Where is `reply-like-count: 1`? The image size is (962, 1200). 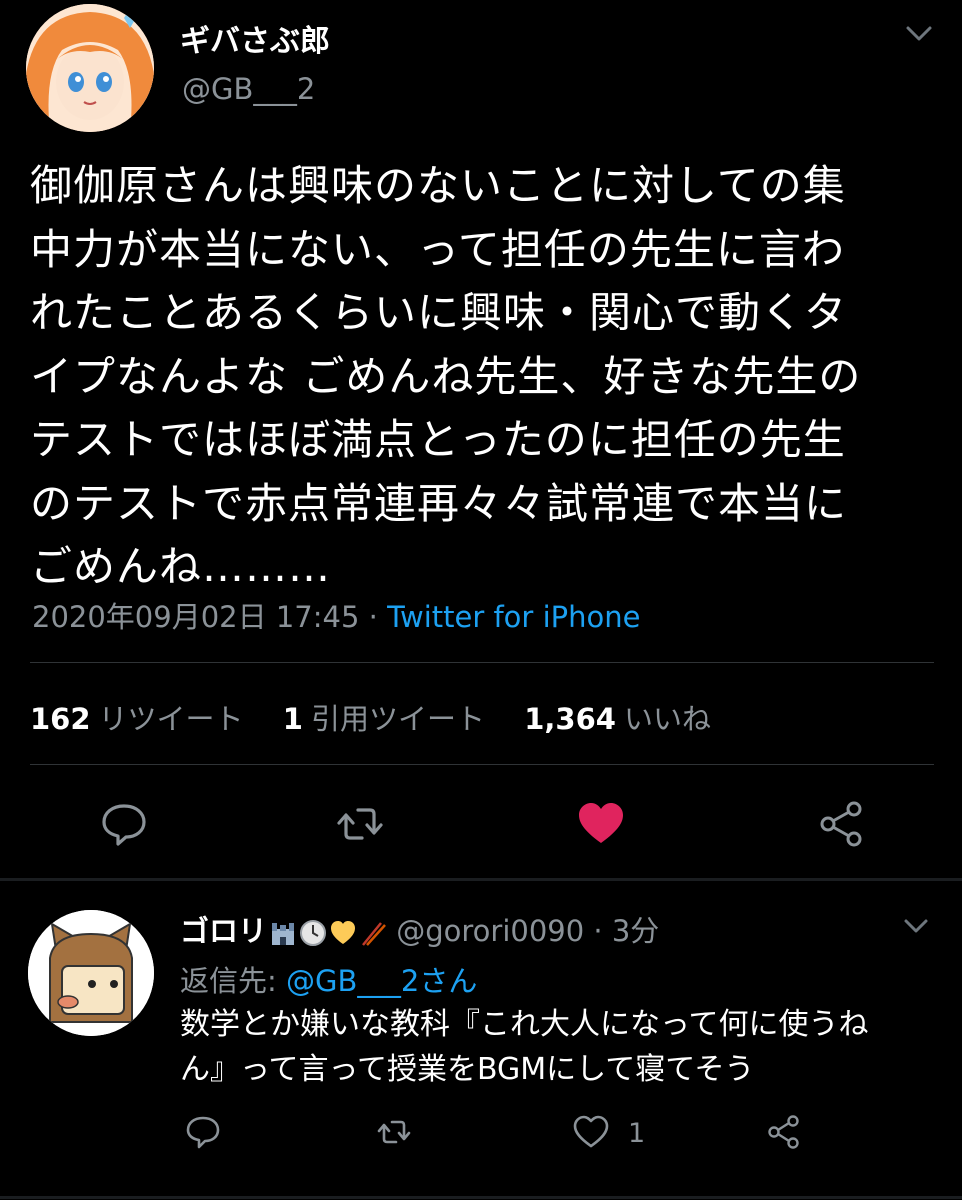 reply-like-count: 1 is located at coordinates (637, 1133).